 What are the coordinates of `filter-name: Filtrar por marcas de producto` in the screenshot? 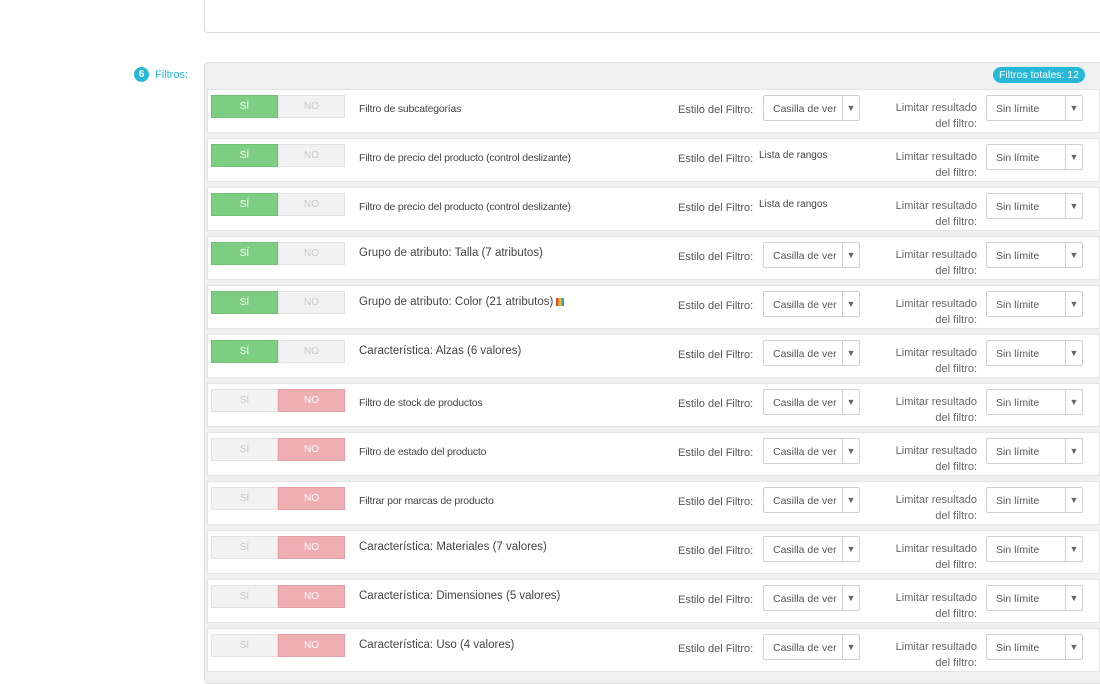 It's located at (426, 501).